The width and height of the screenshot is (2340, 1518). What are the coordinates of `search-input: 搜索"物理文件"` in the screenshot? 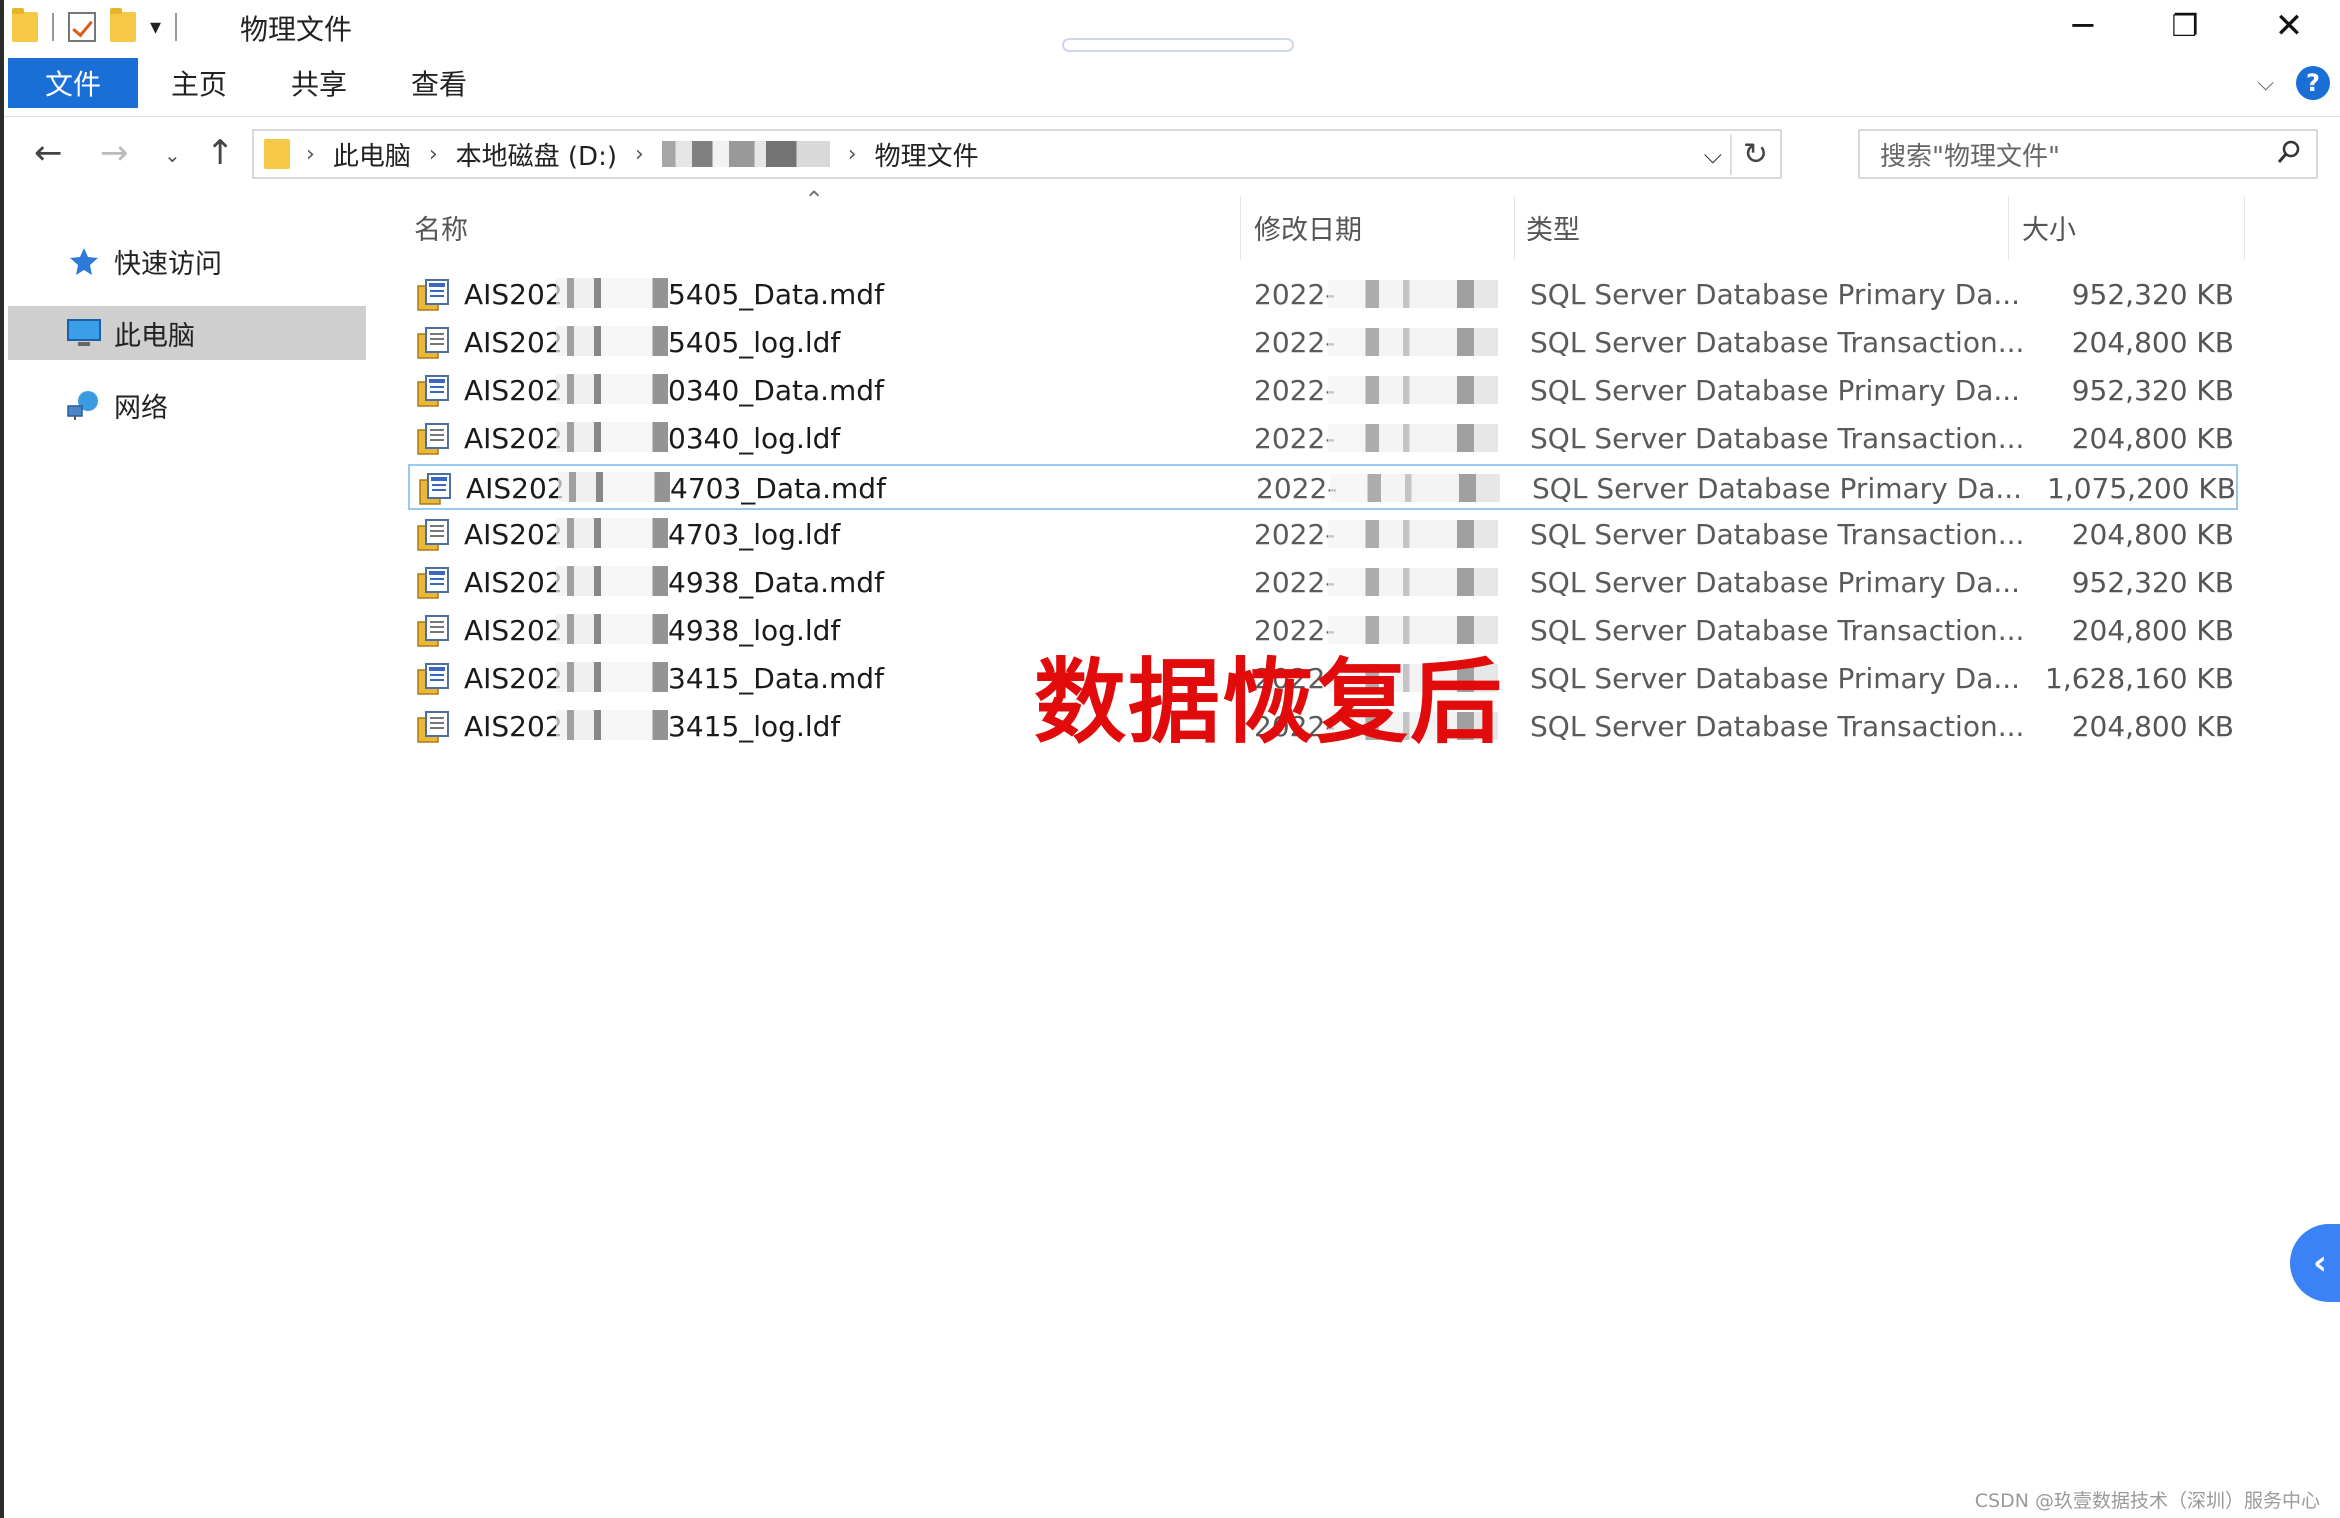 It's located at (1970, 154).